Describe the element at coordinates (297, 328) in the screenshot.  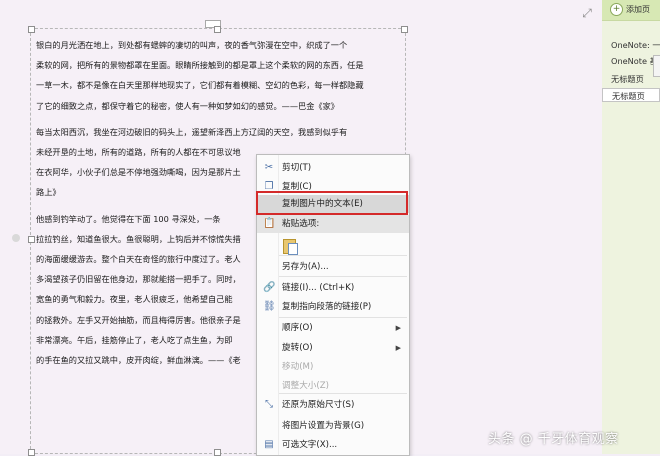
I see `menu-item-label: 顺序(O)` at that location.